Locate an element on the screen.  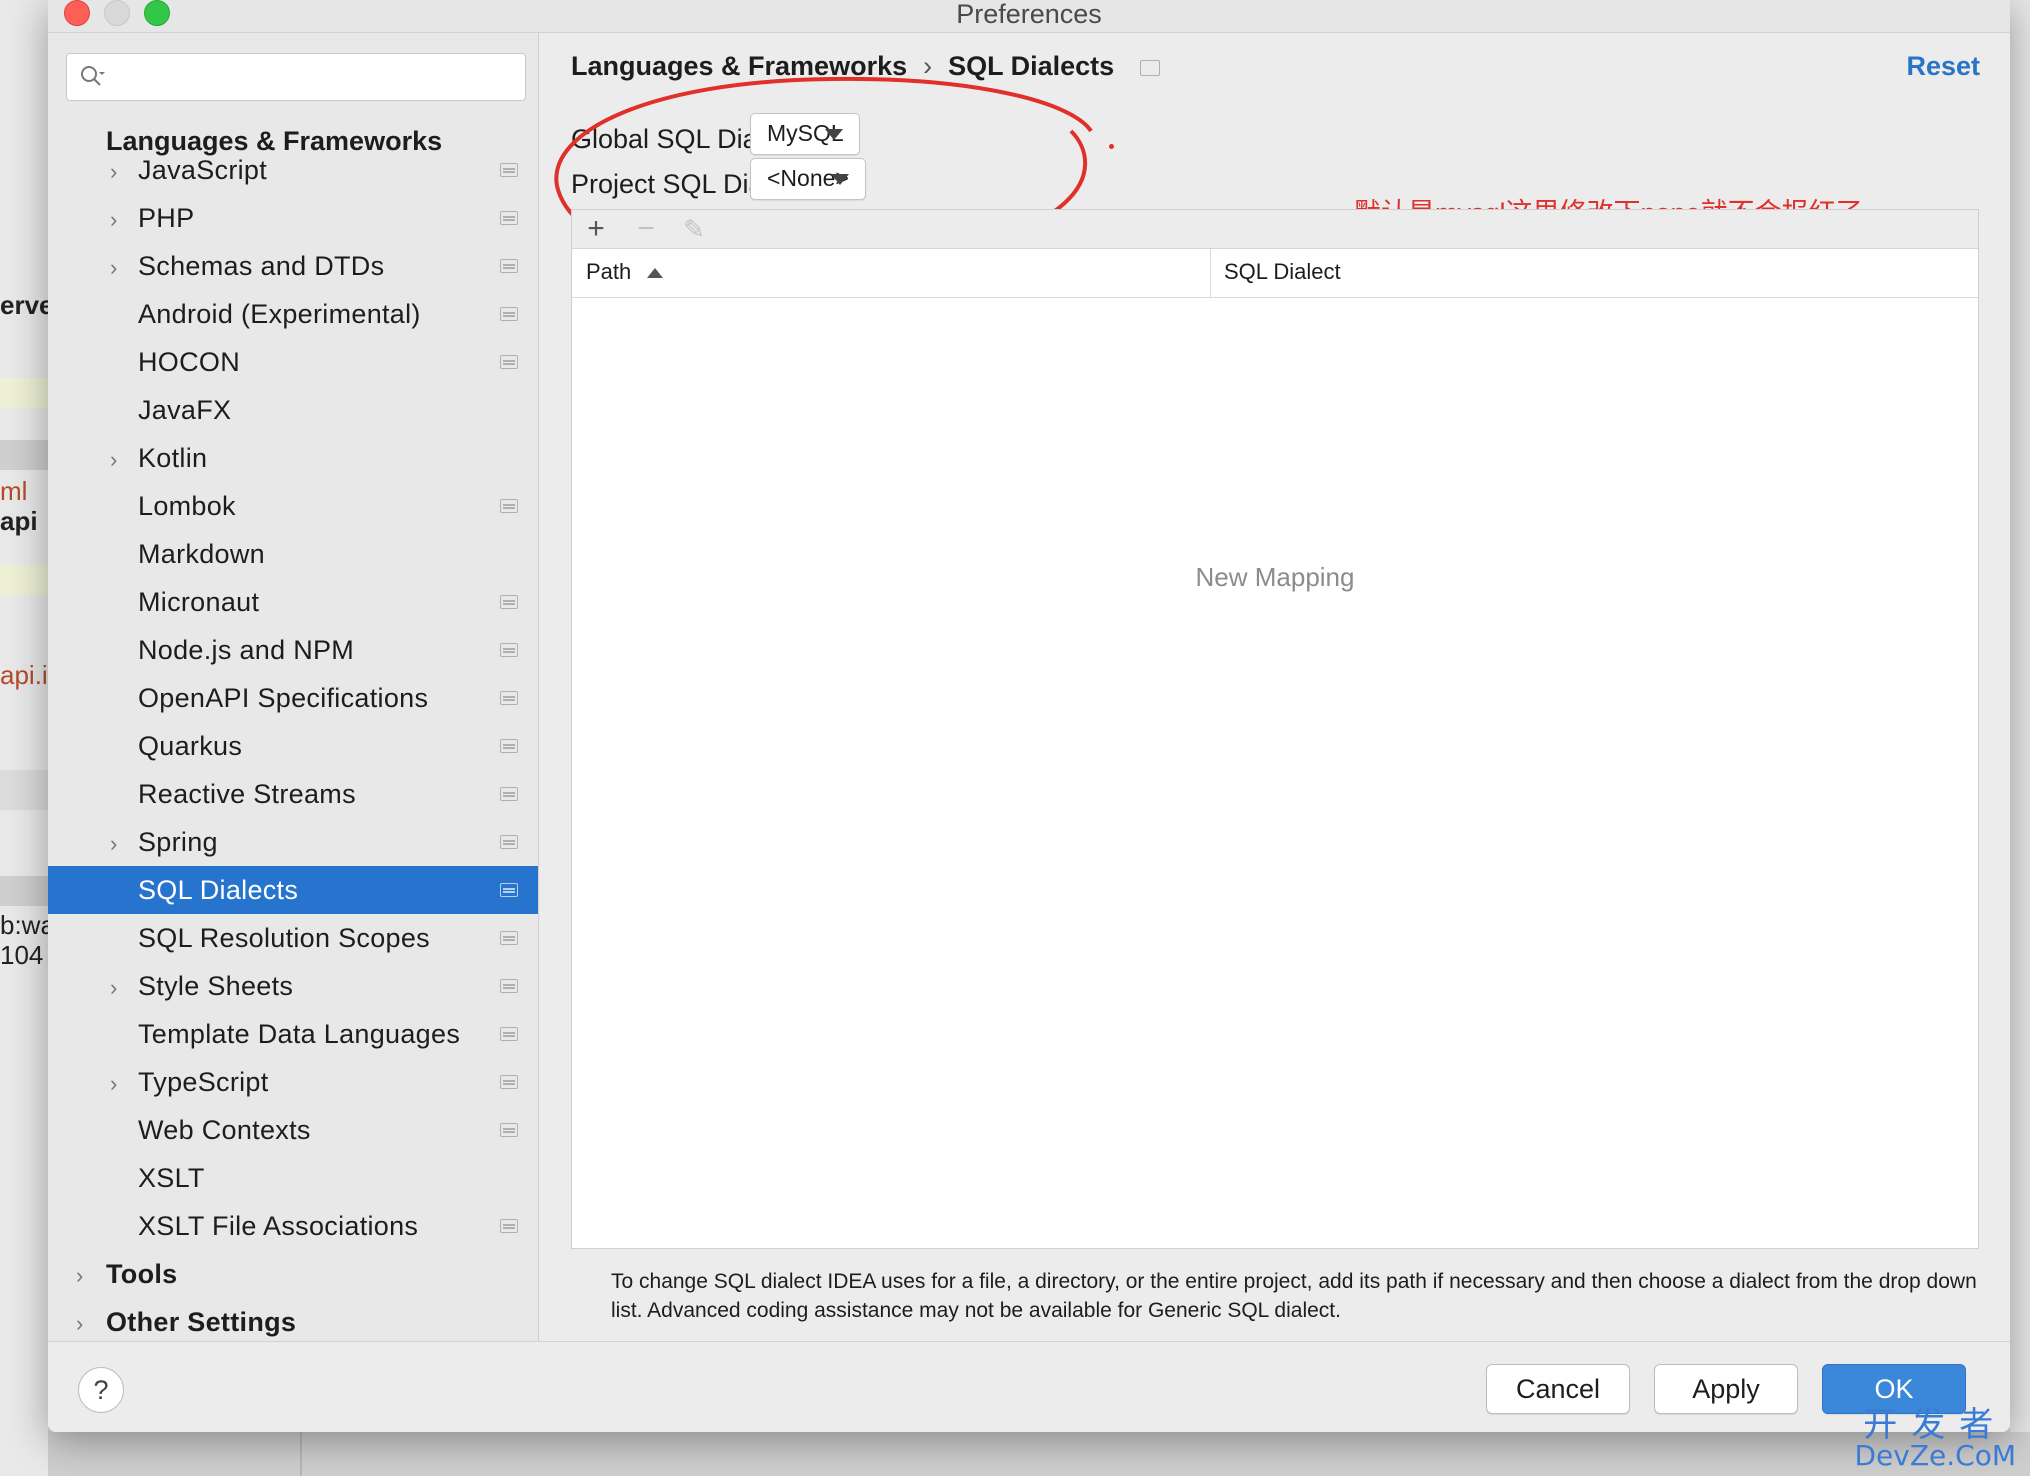
sidebar-item-schemas-and-dtds: › Schemas and DTDs is located at coordinates (293, 266).